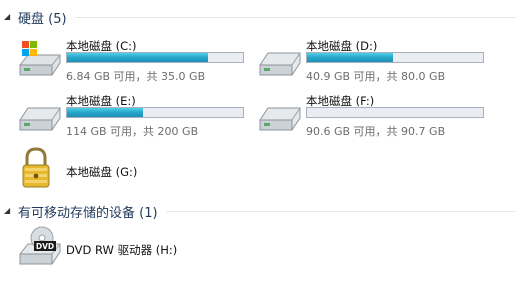  What do you see at coordinates (102, 172) in the screenshot?
I see `drive-name: 本地磁盘 (G:)` at bounding box center [102, 172].